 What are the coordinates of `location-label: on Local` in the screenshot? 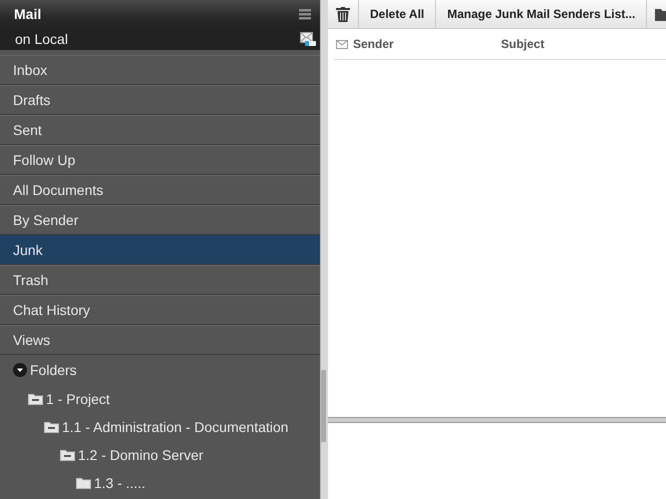 It's located at (41, 39).